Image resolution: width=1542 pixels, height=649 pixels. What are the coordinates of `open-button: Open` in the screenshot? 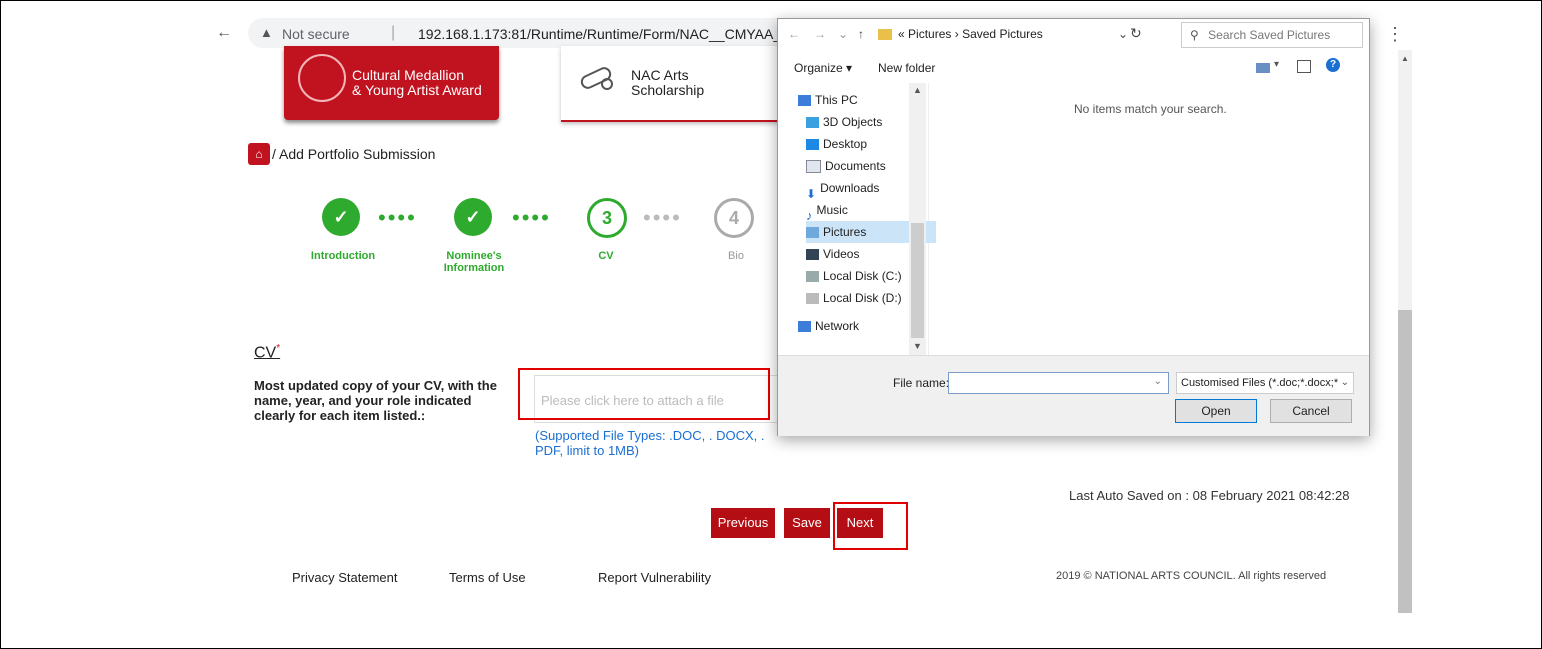 It's located at (1216, 411).